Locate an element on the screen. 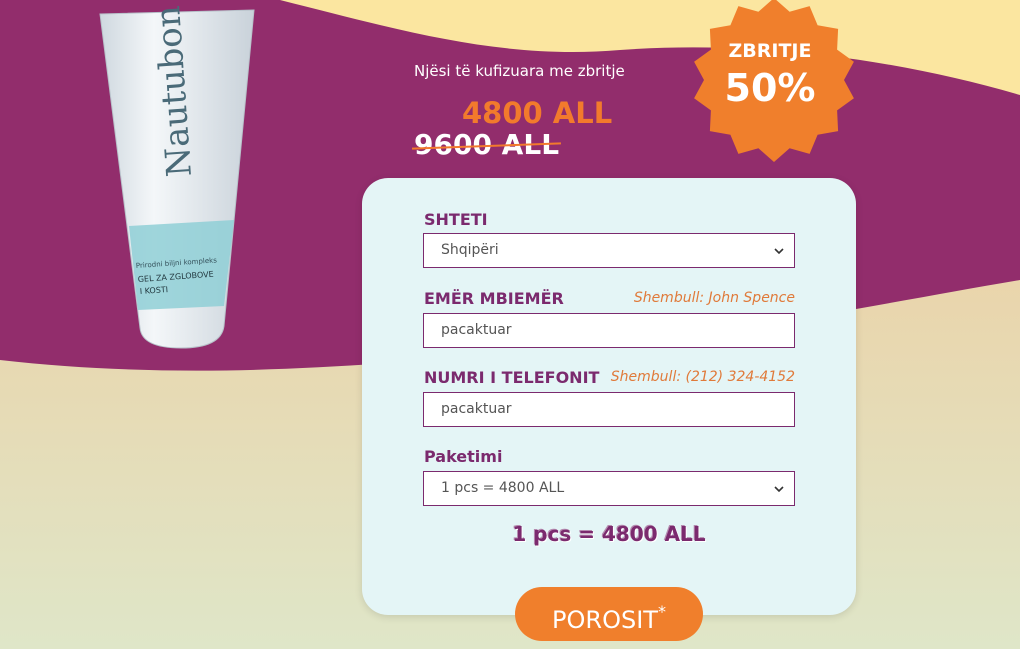 This screenshot has height=649, width=1020. country-value: Shqipëri is located at coordinates (470, 250).